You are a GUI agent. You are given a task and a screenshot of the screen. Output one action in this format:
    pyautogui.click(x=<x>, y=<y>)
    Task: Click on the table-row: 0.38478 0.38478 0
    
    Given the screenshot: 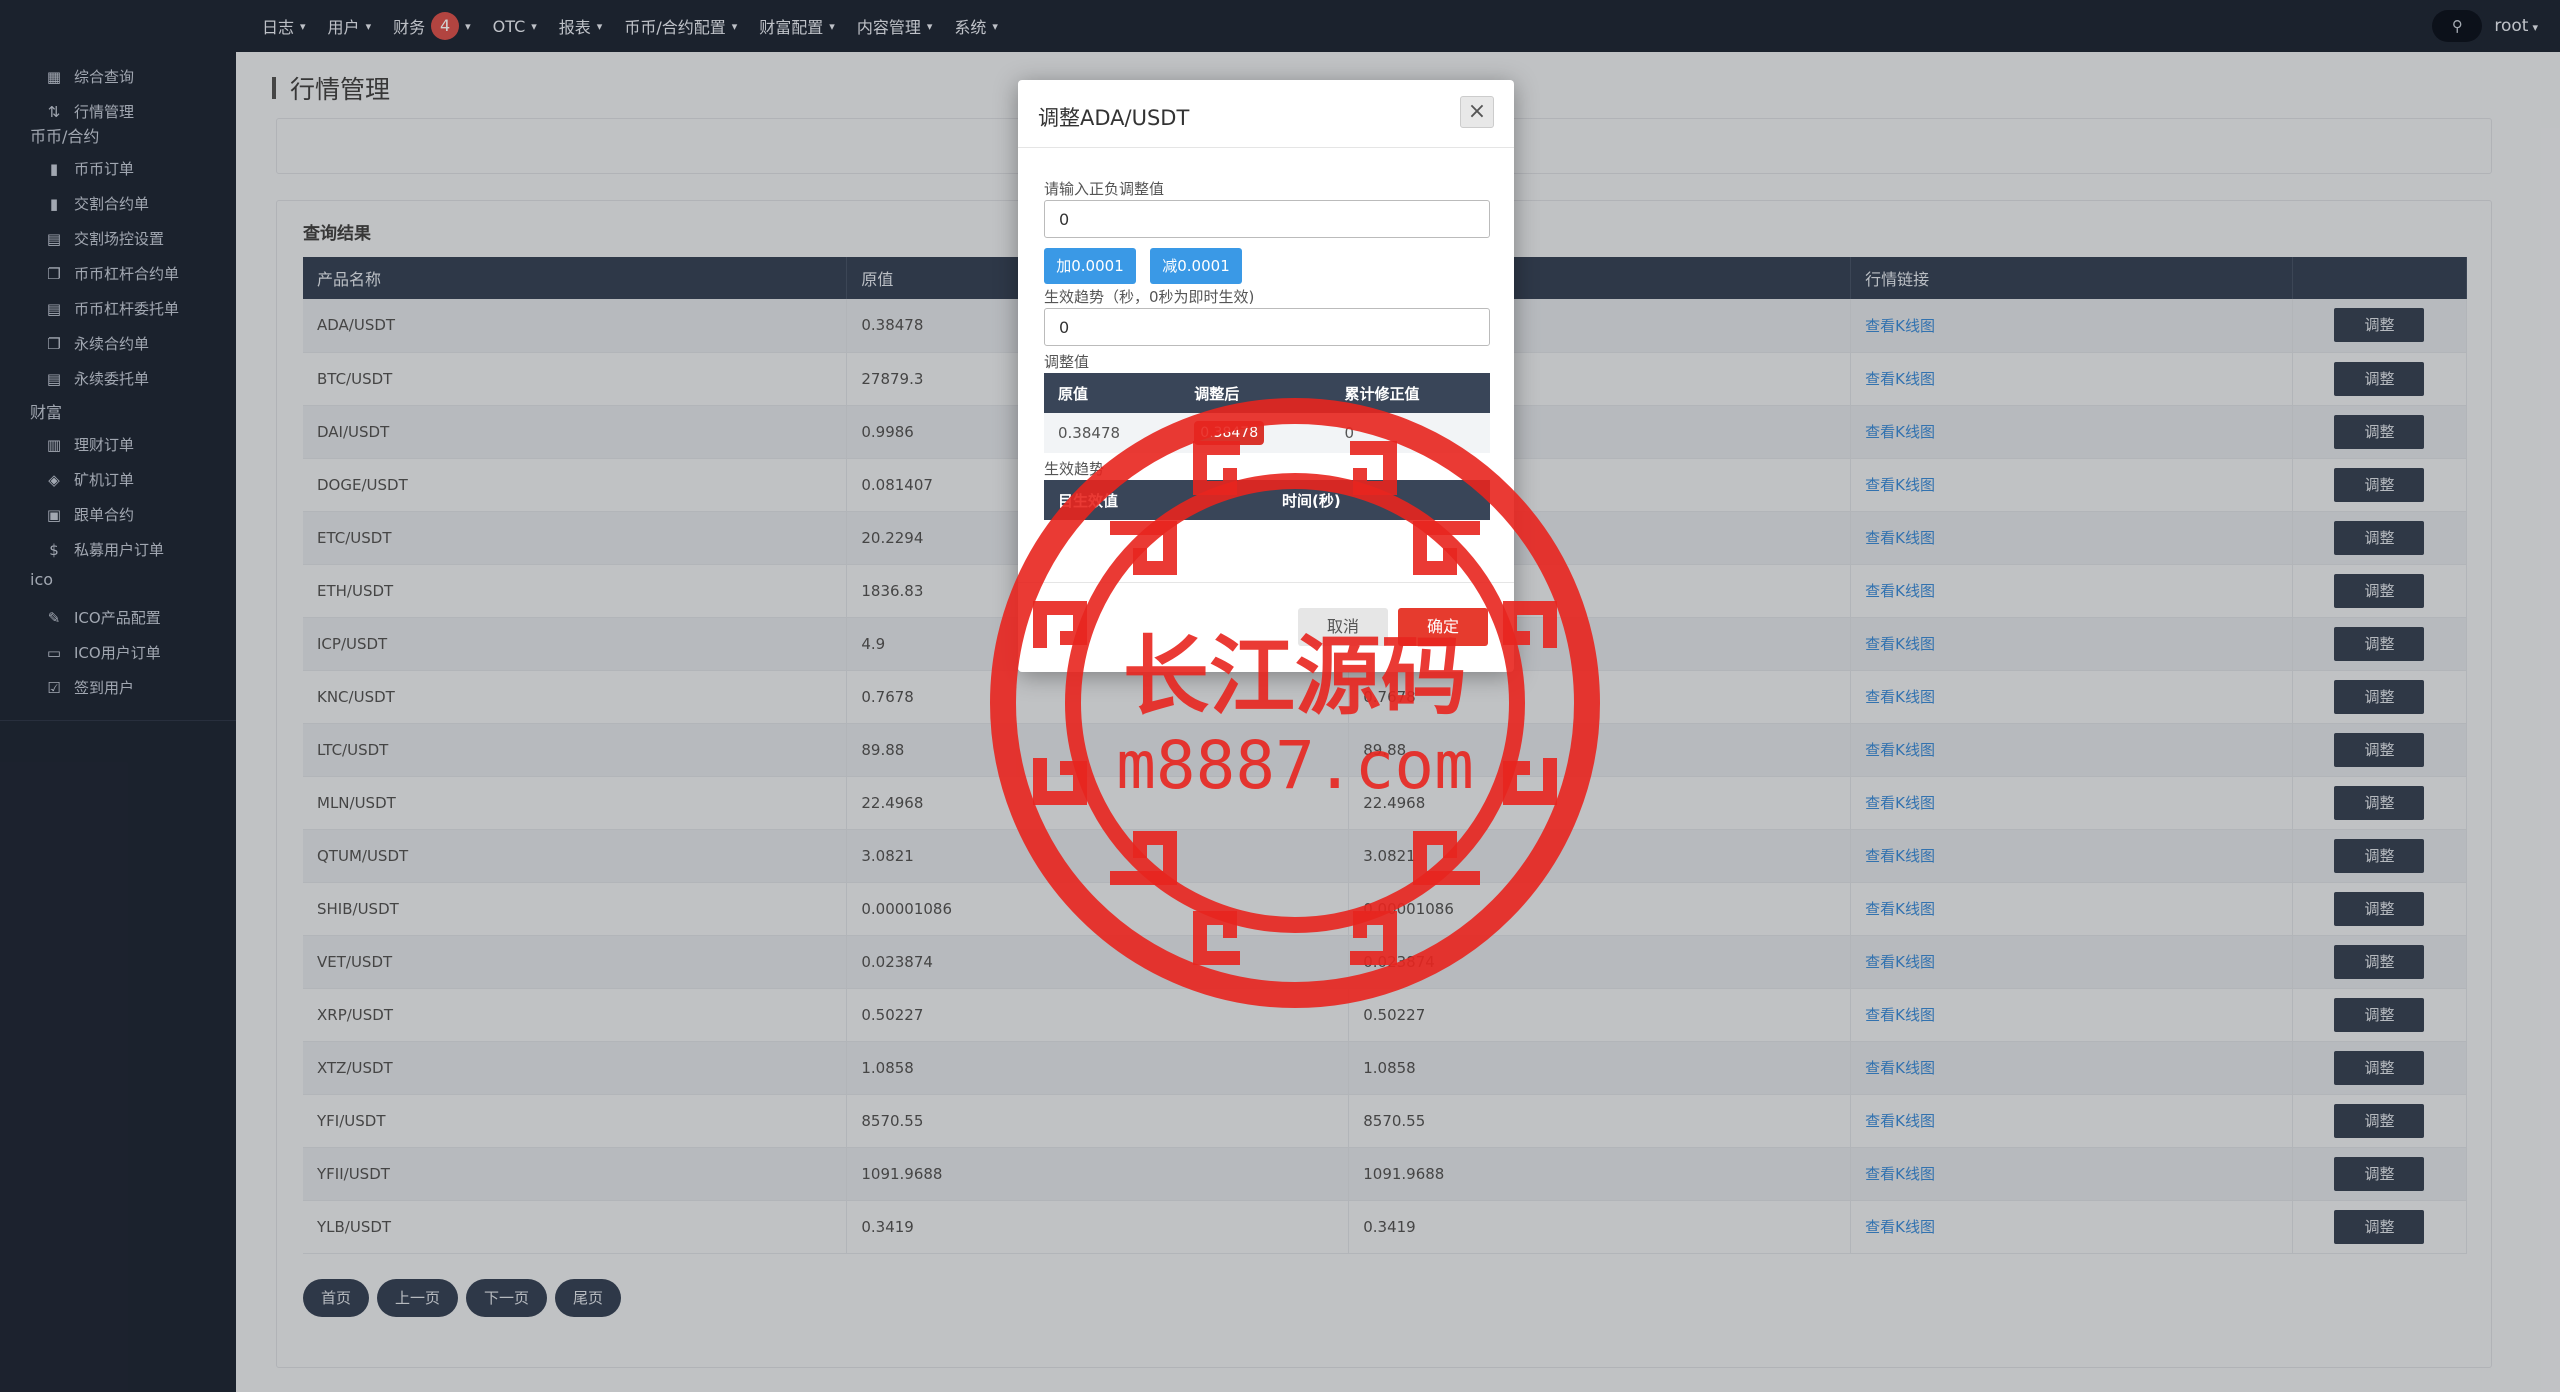 What is the action you would take?
    pyautogui.click(x=1267, y=433)
    